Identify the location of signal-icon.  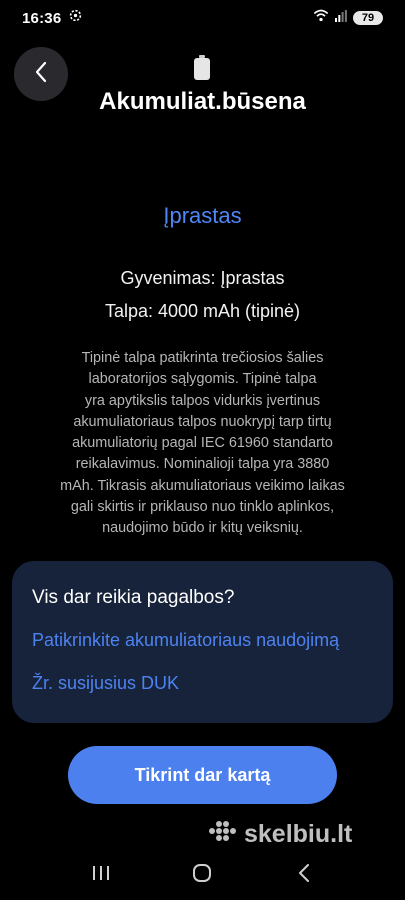
(341, 18).